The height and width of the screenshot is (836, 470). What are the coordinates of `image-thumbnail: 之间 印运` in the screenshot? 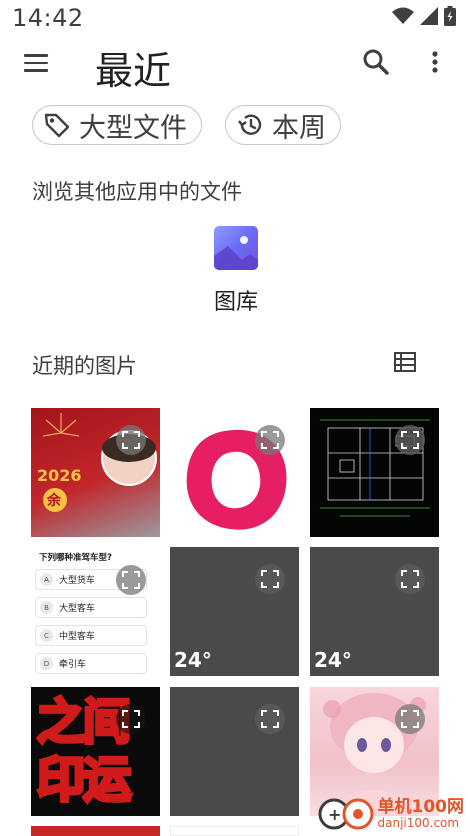 It's located at (95, 751).